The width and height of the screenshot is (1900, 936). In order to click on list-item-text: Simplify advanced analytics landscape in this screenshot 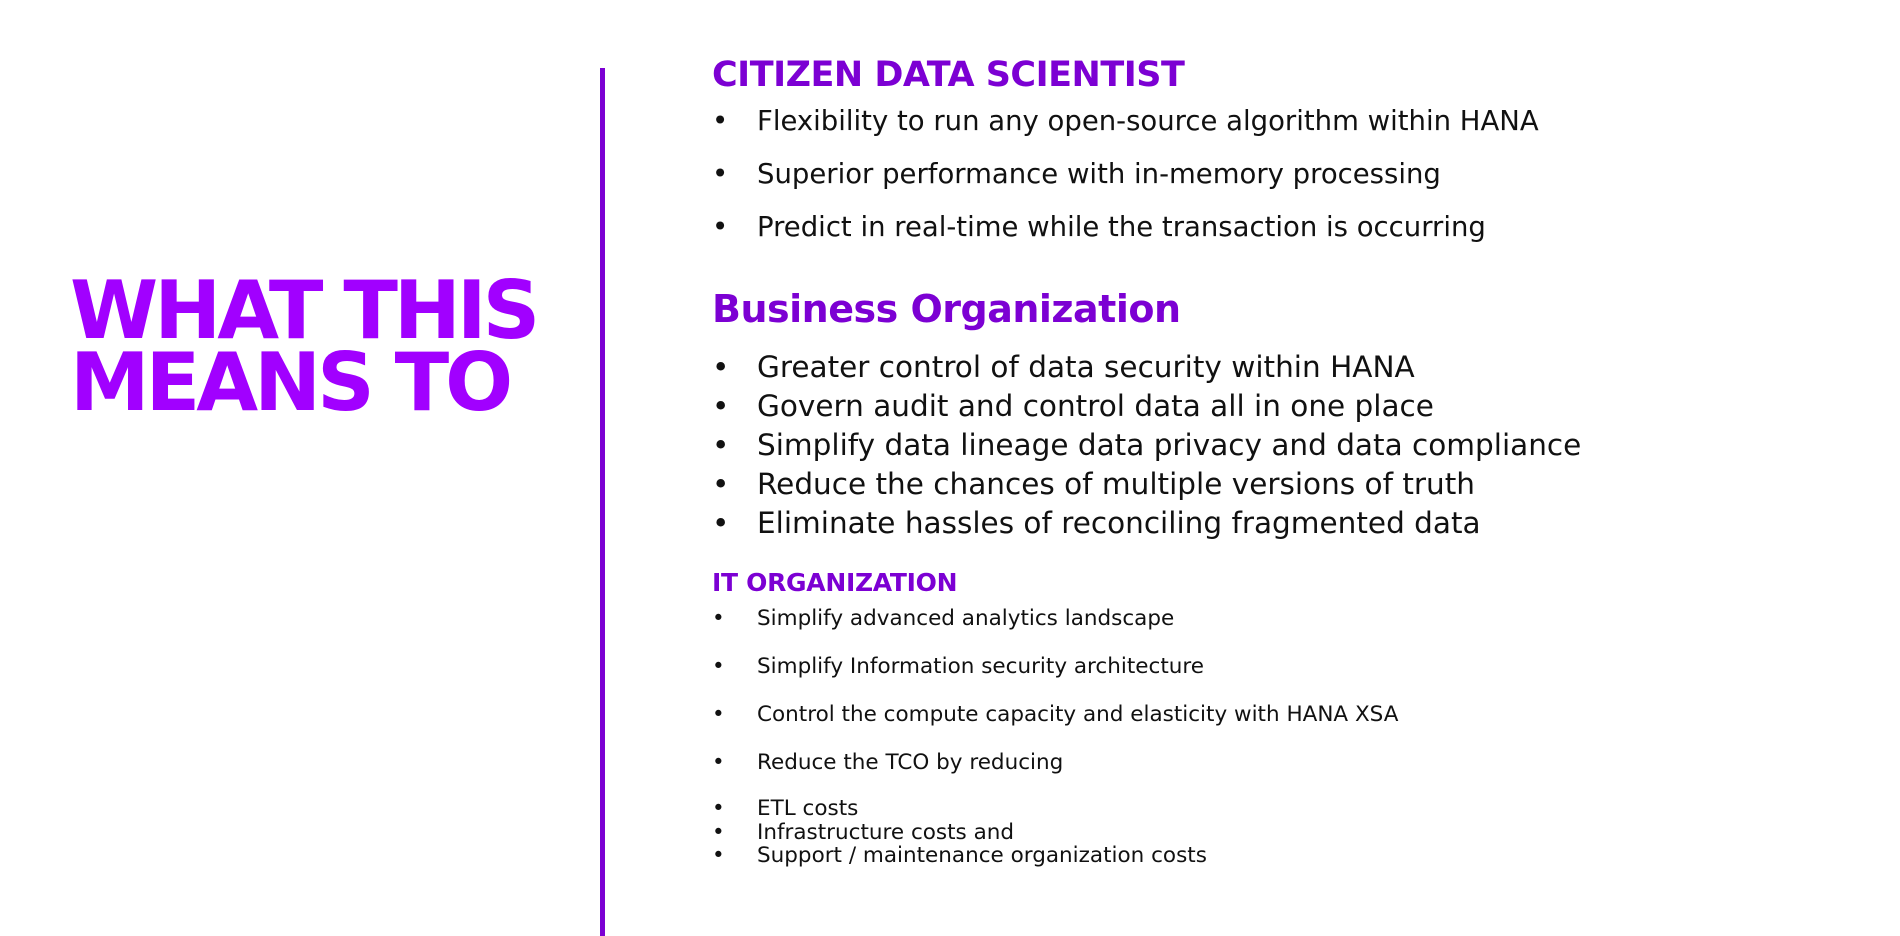, I will do `click(966, 618)`.